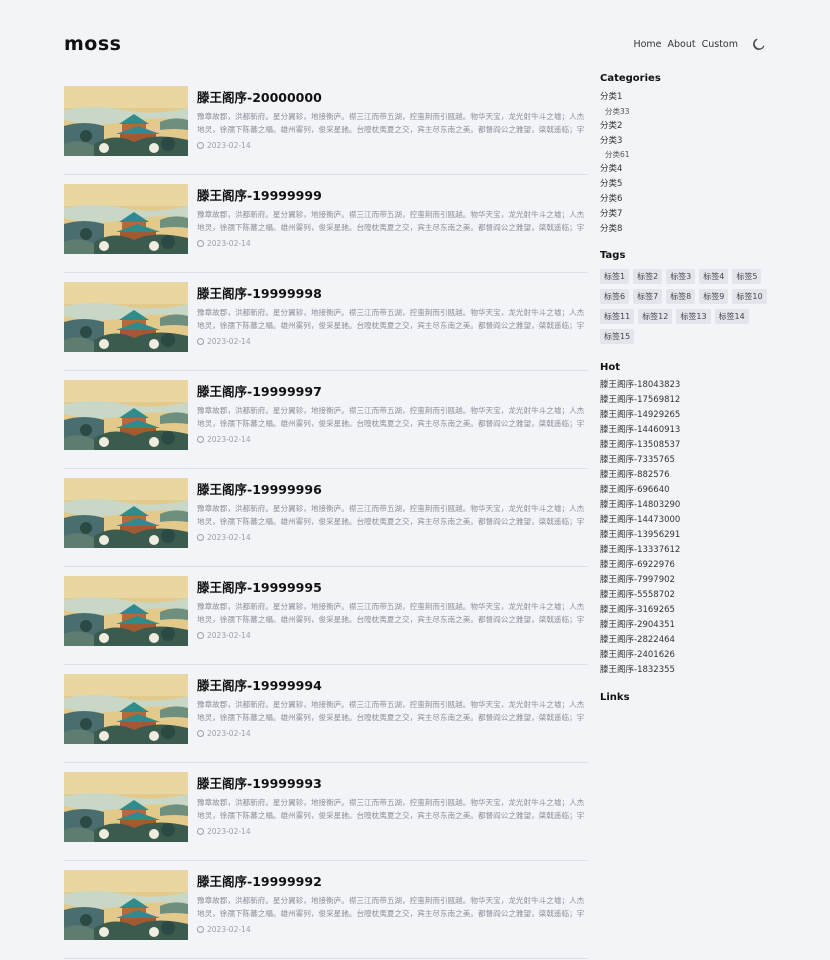 The width and height of the screenshot is (830, 960). Describe the element at coordinates (685, 184) in the screenshot. I see `category-item: 分类5` at that location.